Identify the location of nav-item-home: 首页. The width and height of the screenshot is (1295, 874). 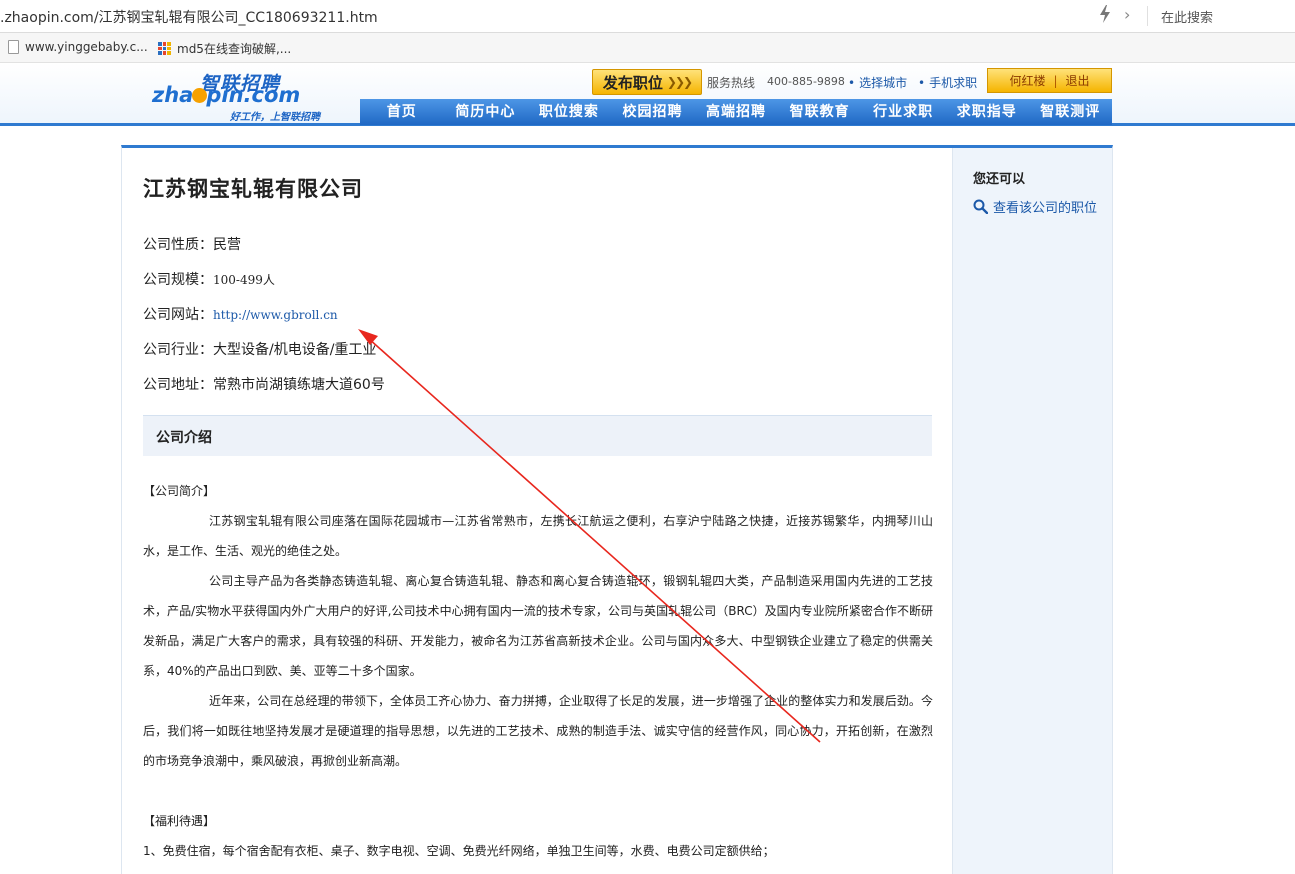
(402, 112).